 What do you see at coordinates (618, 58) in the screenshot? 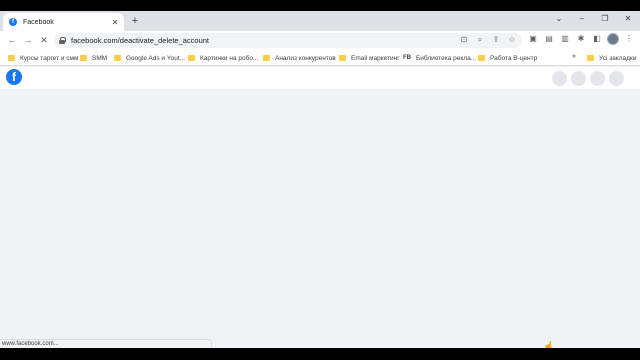
I see `bookmark-label: Усі закладки` at bounding box center [618, 58].